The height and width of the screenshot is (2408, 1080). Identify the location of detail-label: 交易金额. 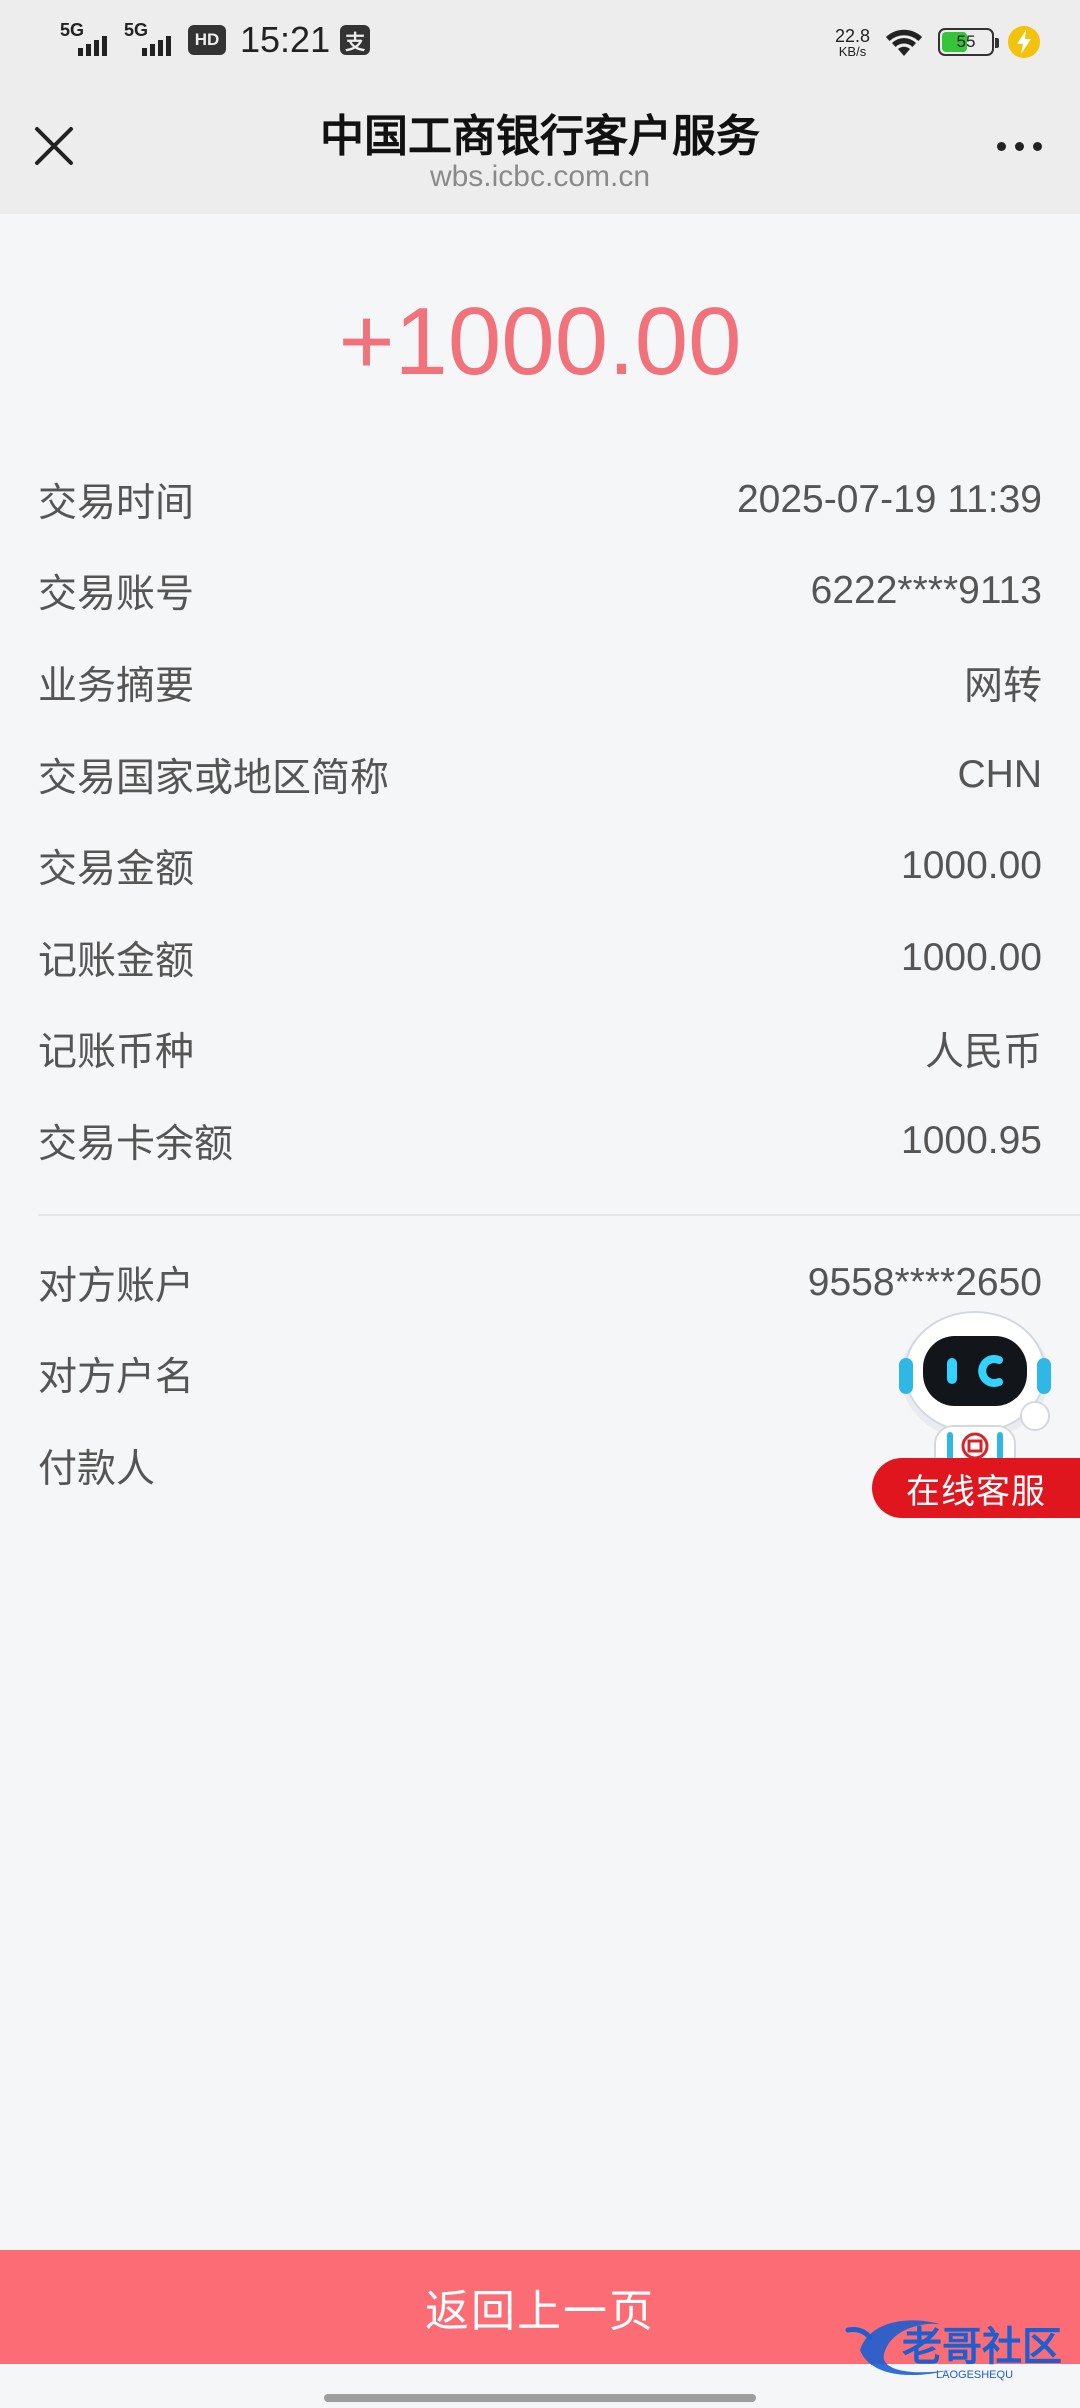
(116, 870).